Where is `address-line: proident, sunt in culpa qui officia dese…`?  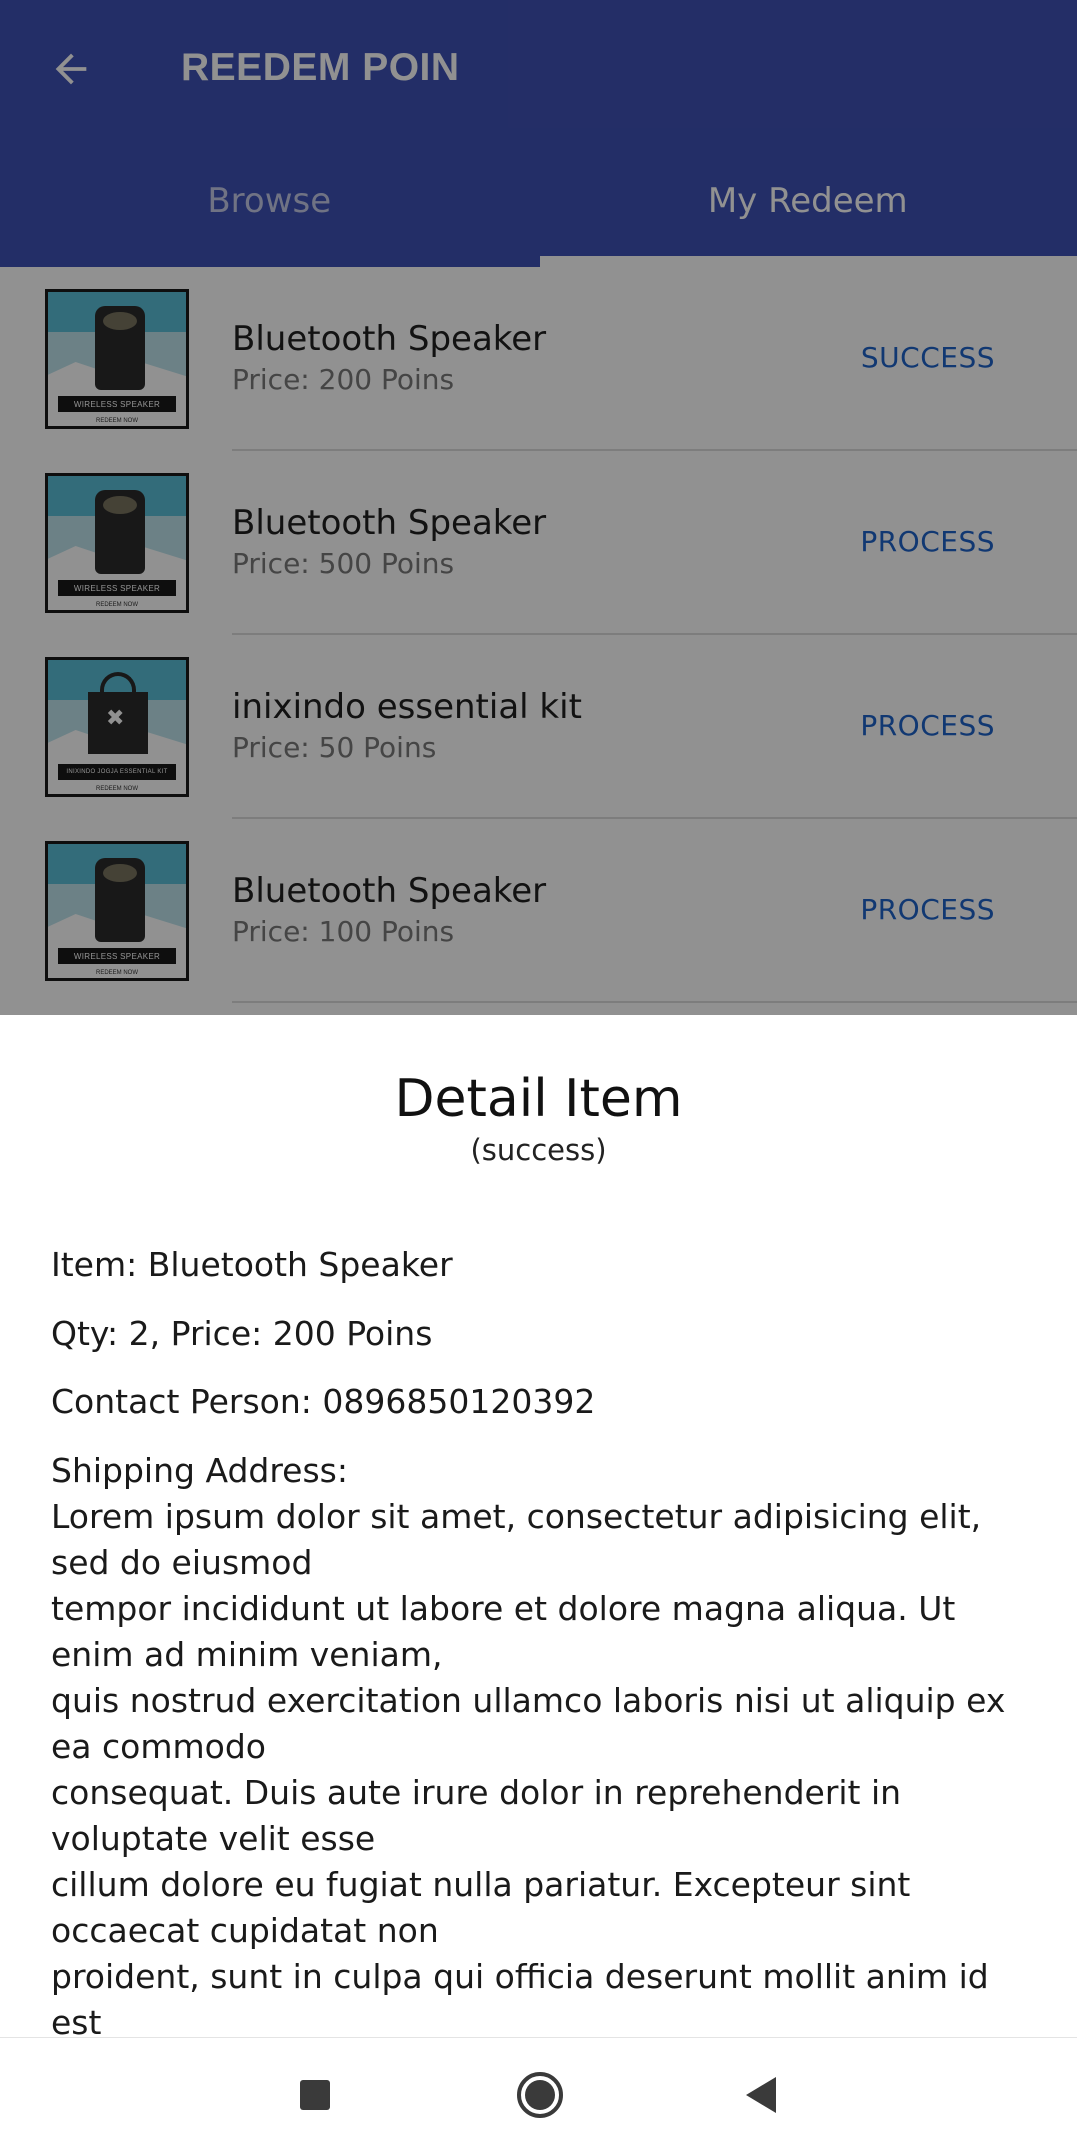
address-line: proident, sunt in culpa qui officia dese… is located at coordinates (520, 1999).